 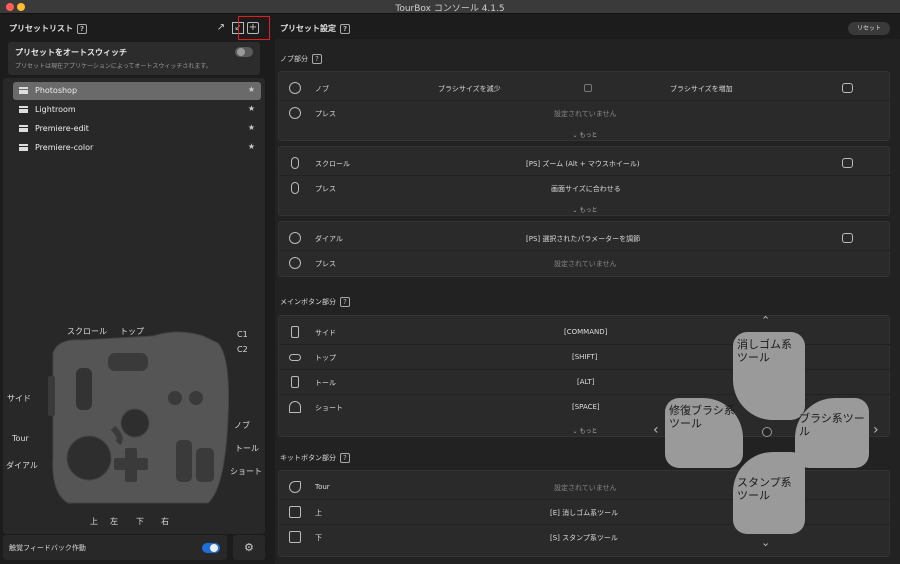 I want to click on scroll-wheel, so click(x=84, y=389).